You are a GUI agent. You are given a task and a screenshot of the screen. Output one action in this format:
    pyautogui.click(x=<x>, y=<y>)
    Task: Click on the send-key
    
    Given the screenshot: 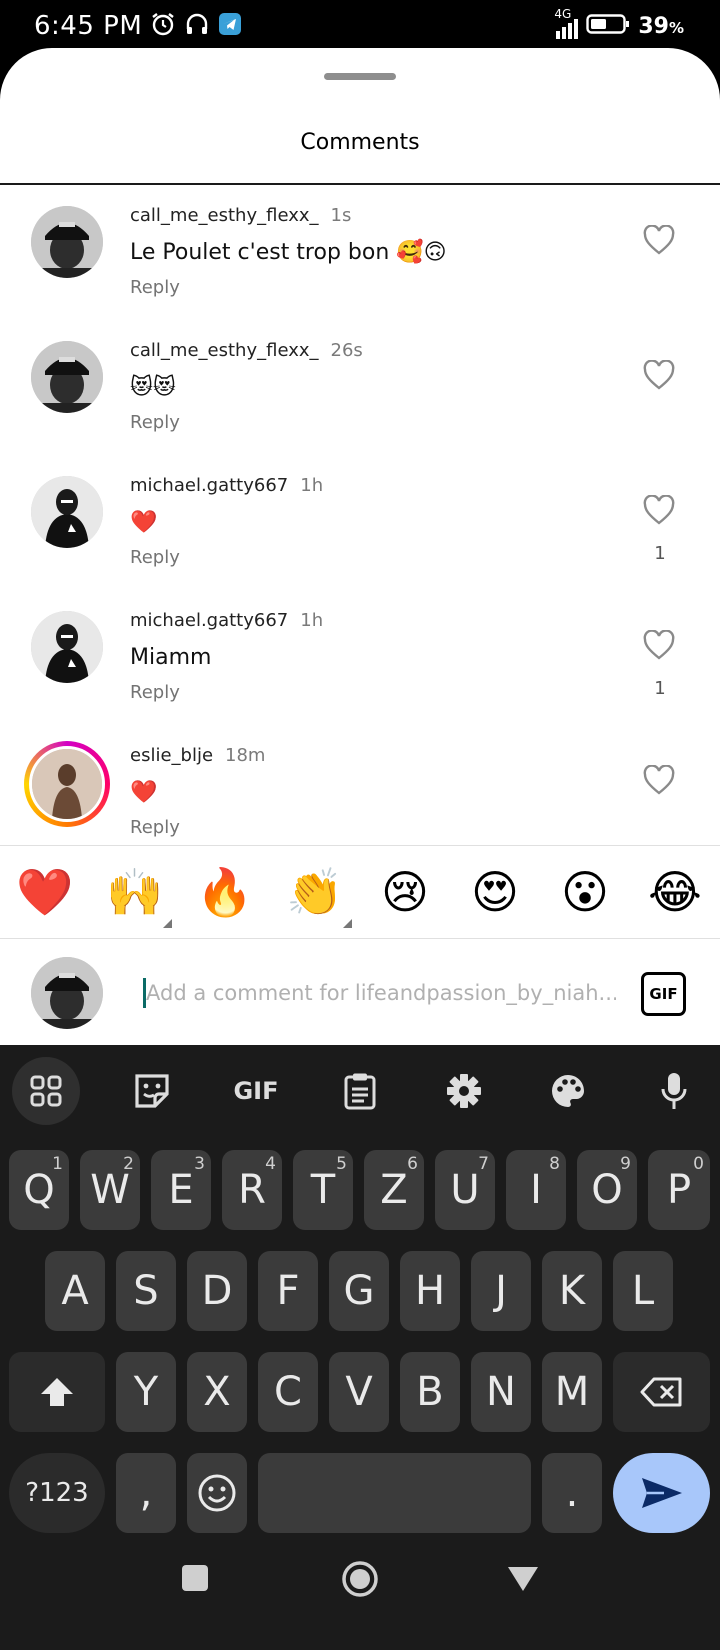 What is the action you would take?
    pyautogui.click(x=661, y=1493)
    